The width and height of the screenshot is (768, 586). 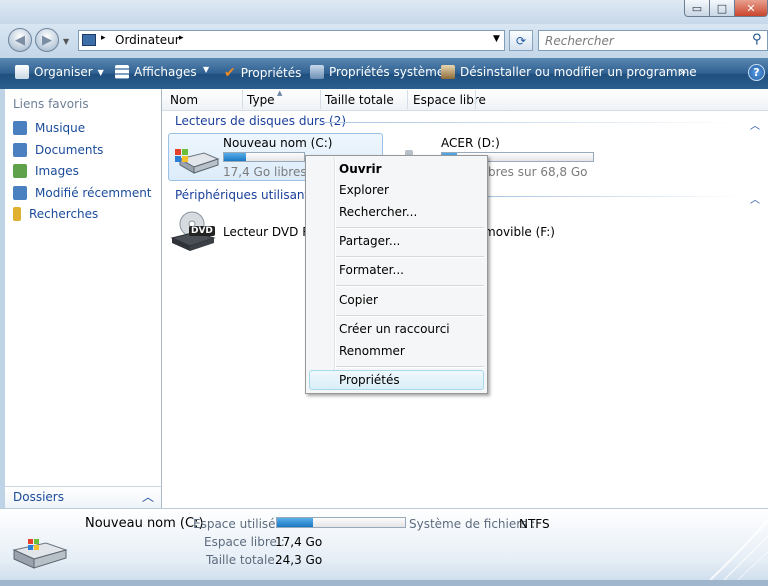 I want to click on help-icon: ?, so click(x=756, y=72).